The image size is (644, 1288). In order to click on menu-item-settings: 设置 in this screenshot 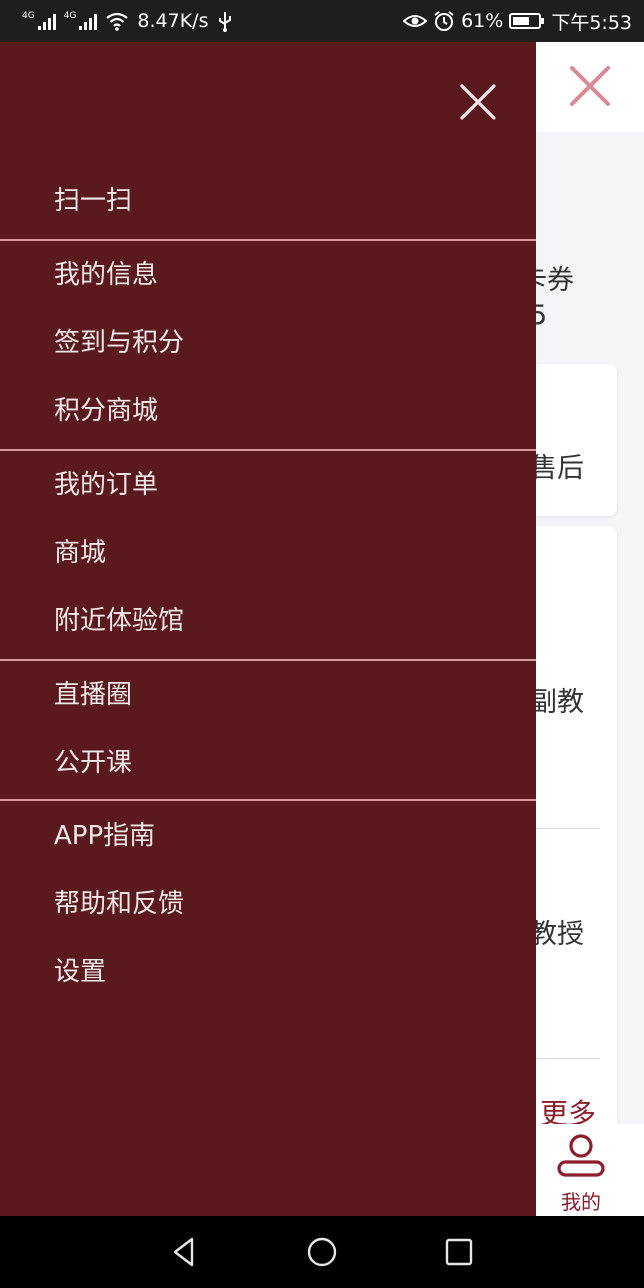, I will do `click(80, 972)`.